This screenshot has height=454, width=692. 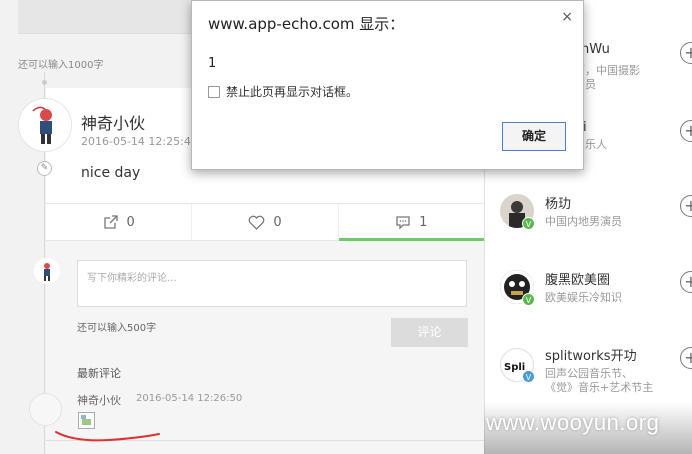 I want to click on recommend-desc: 乐人, so click(x=596, y=144).